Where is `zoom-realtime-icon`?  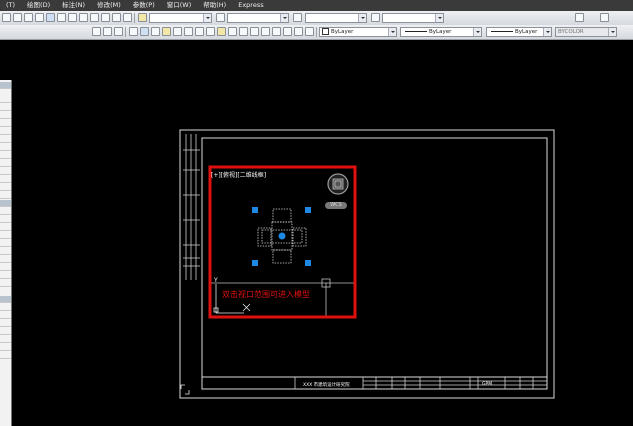
zoom-realtime-icon is located at coordinates (6, 17).